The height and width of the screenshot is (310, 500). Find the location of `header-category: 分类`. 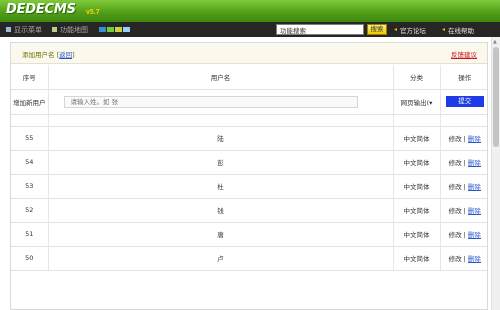

header-category: 分类 is located at coordinates (417, 77).